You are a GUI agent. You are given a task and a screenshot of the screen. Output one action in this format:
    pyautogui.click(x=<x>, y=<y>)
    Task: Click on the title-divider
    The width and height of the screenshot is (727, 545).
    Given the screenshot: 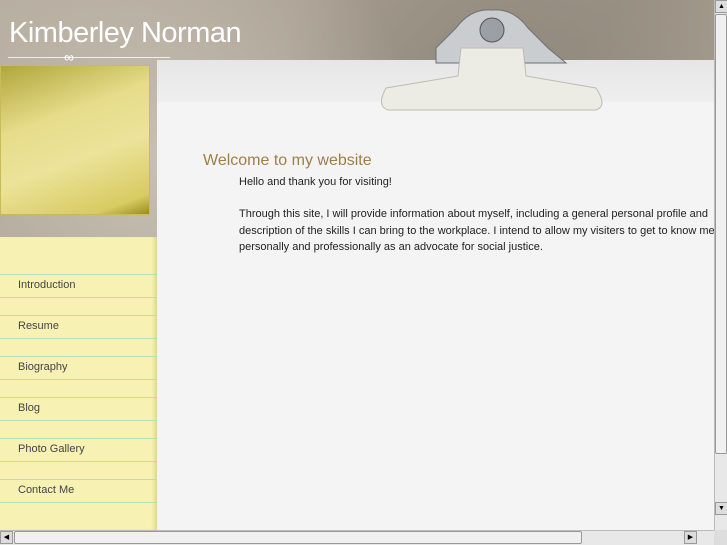 What is the action you would take?
    pyautogui.click(x=89, y=57)
    